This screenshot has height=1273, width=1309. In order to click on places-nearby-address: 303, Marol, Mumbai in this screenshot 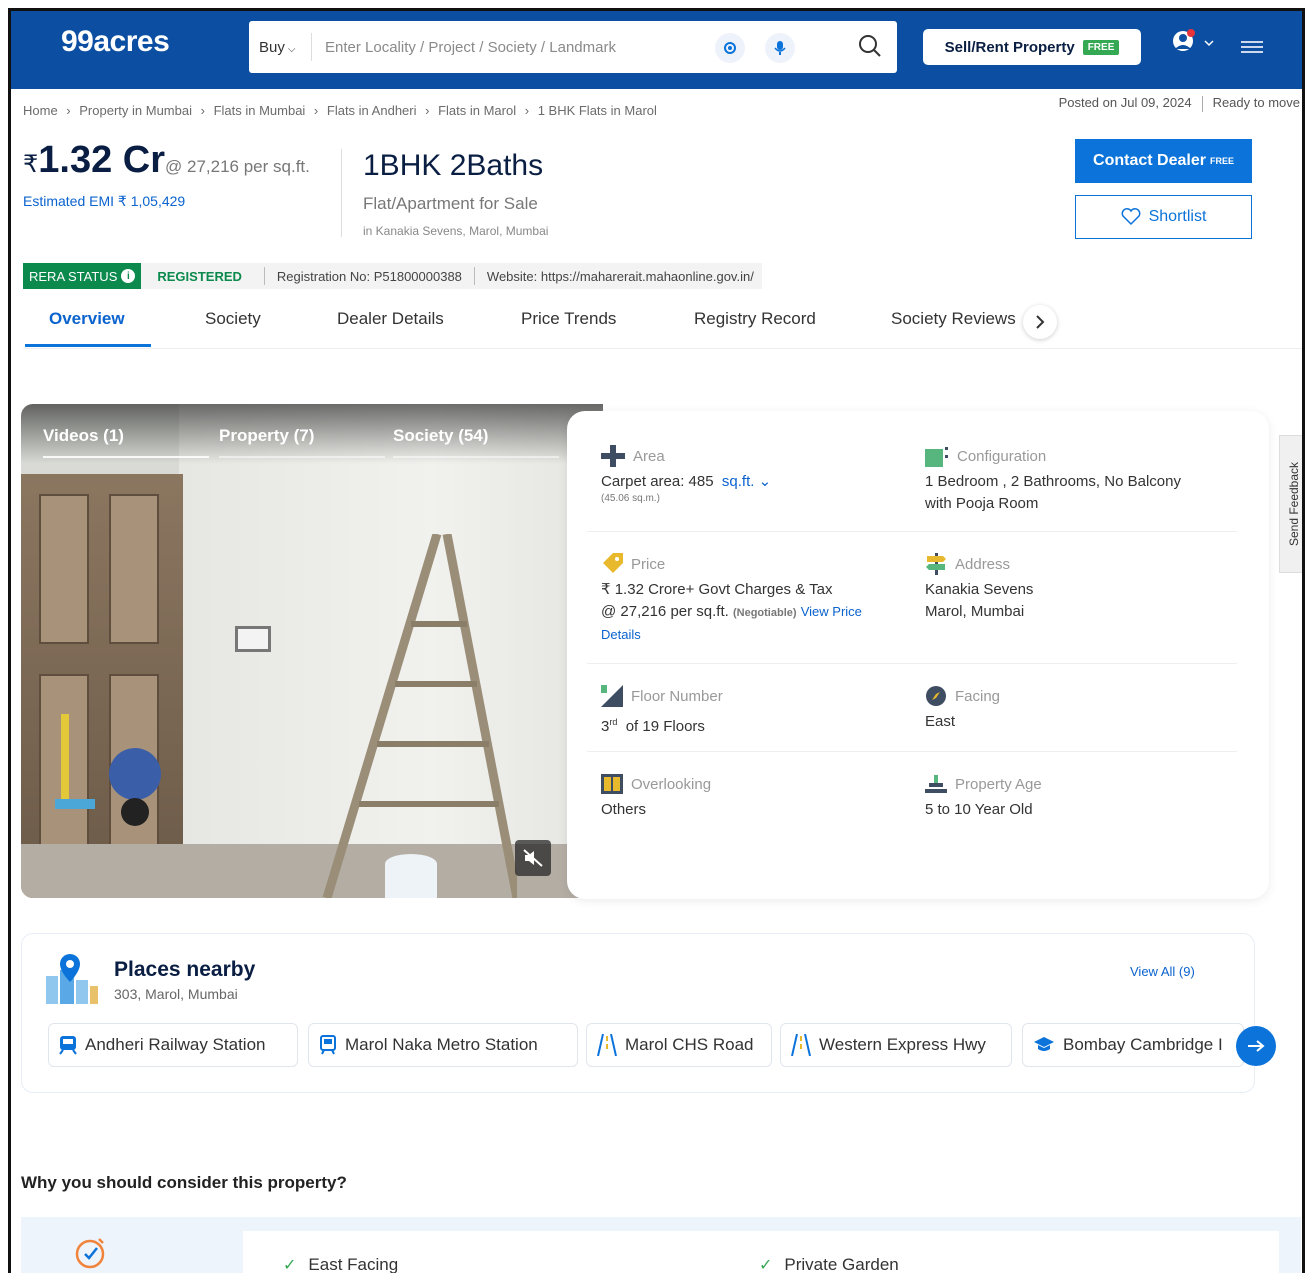, I will do `click(176, 994)`.